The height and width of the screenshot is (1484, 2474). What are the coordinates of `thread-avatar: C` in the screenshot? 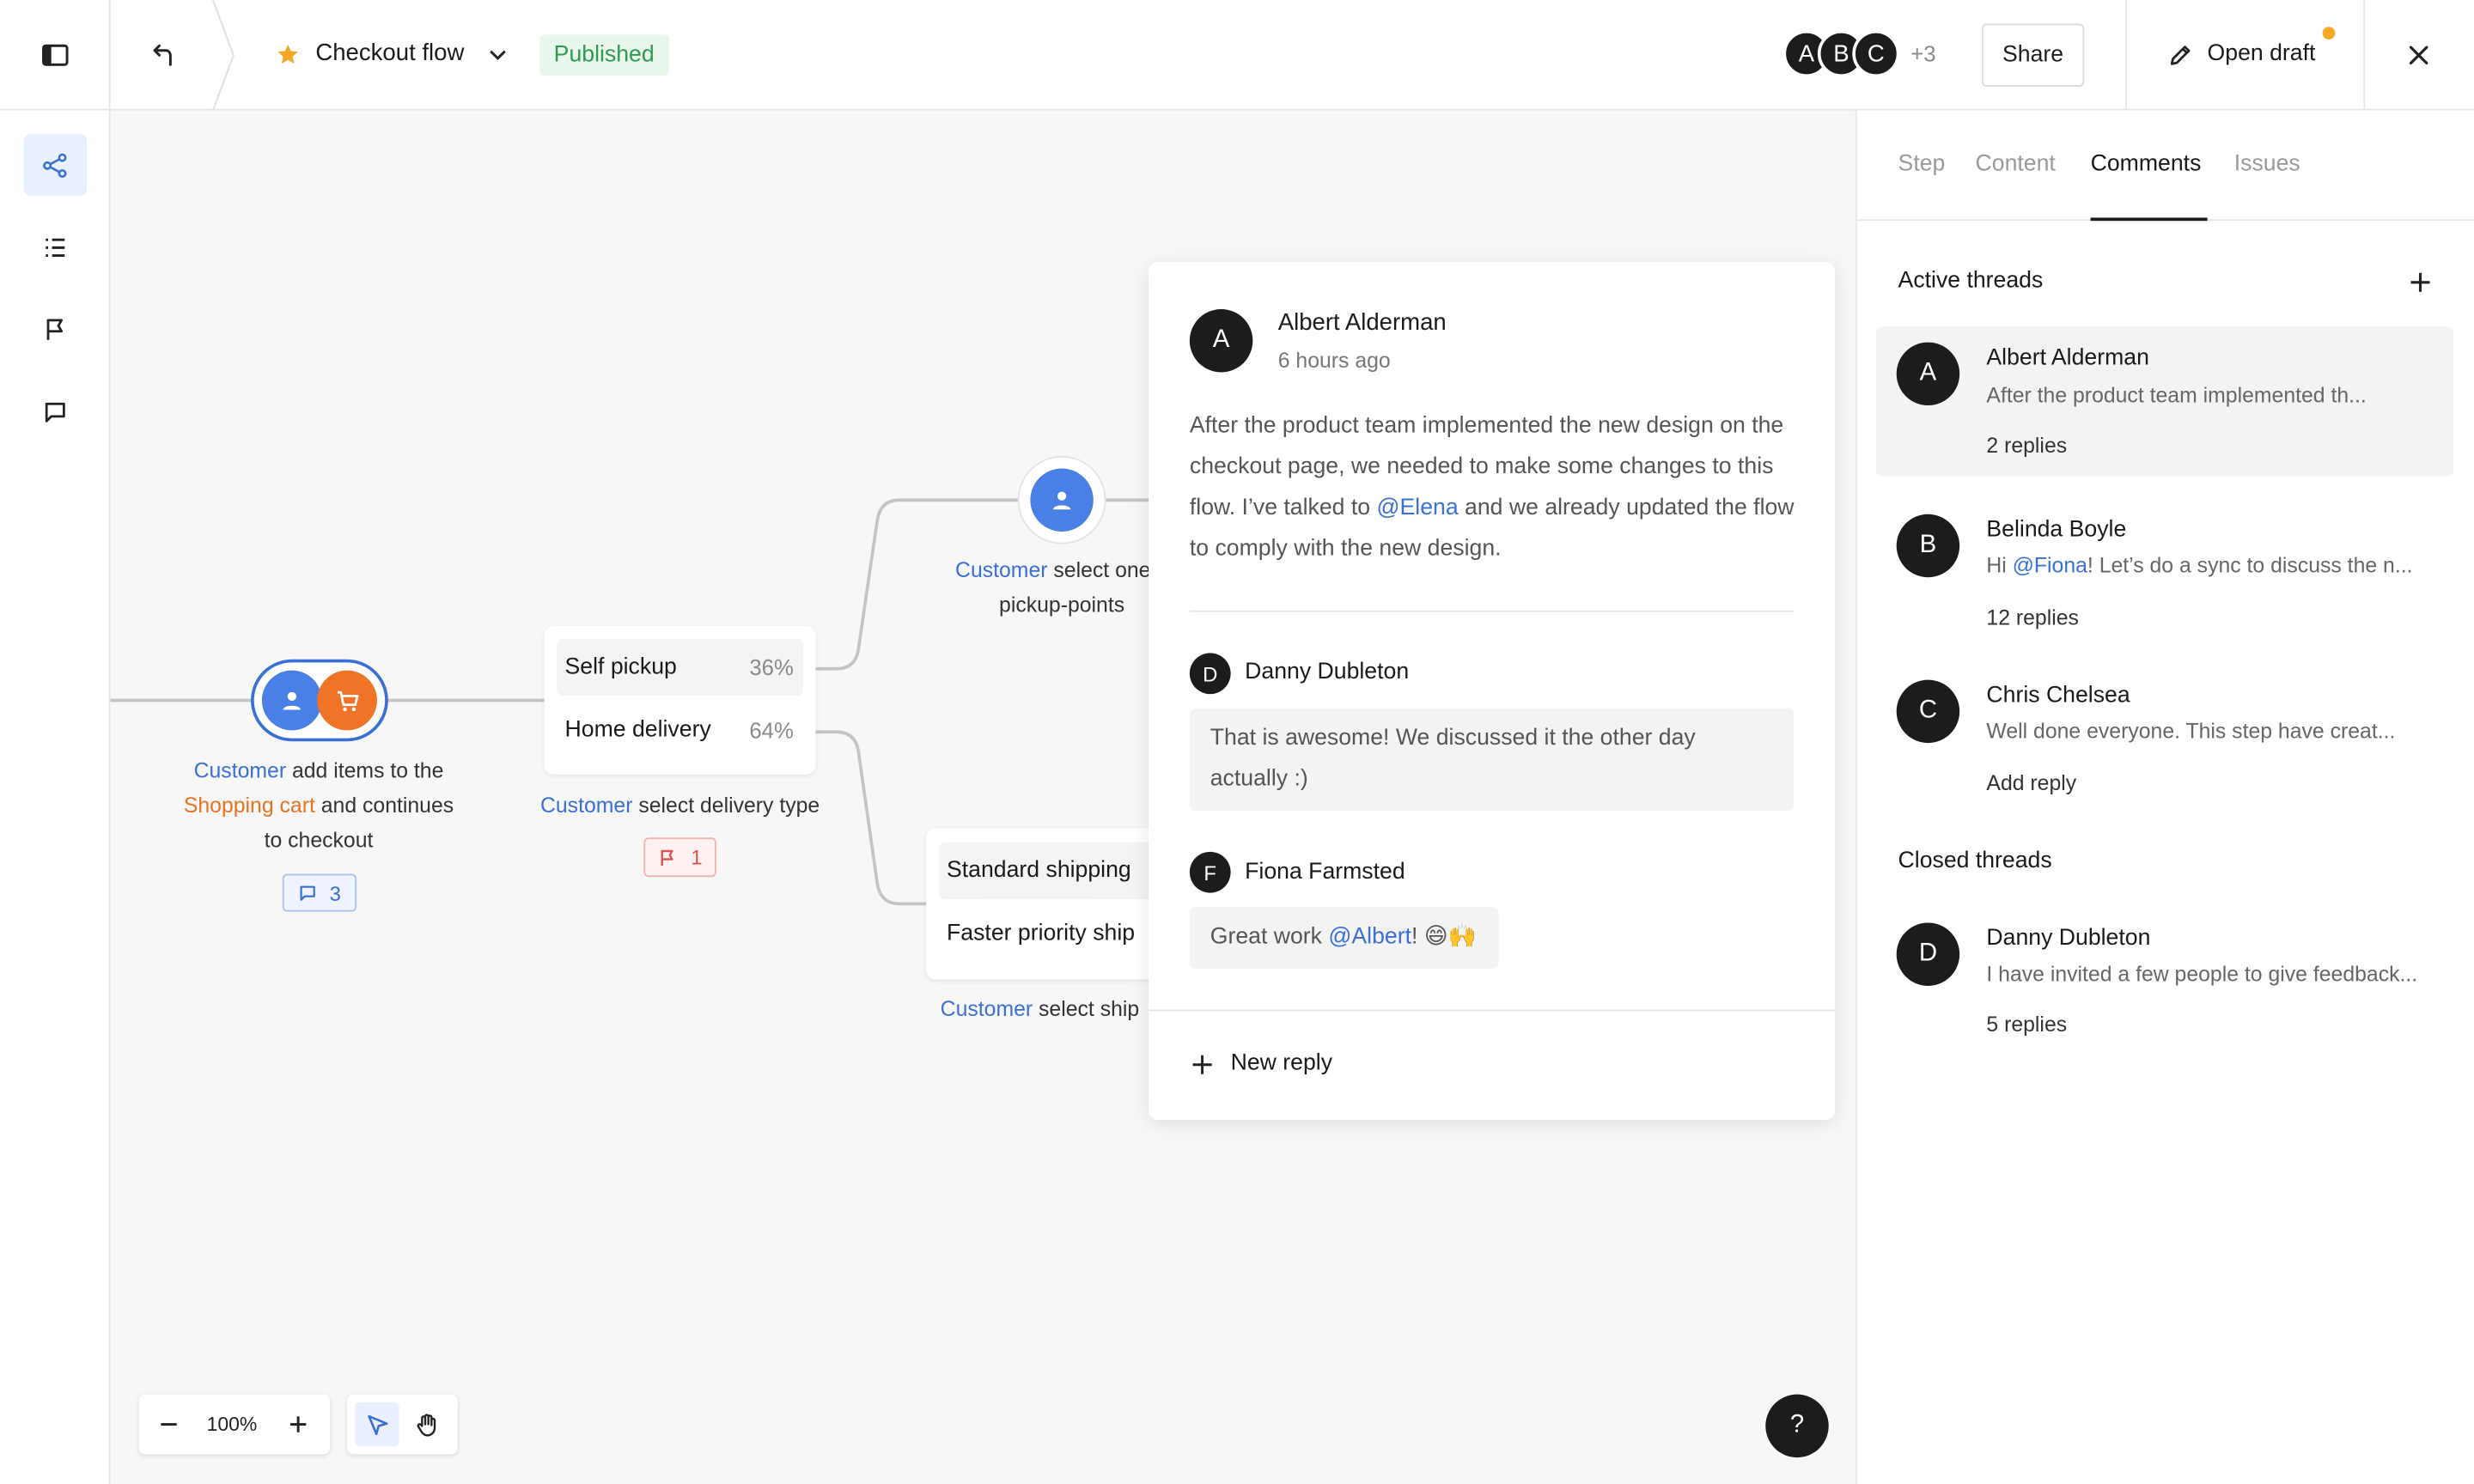 It's located at (1928, 711).